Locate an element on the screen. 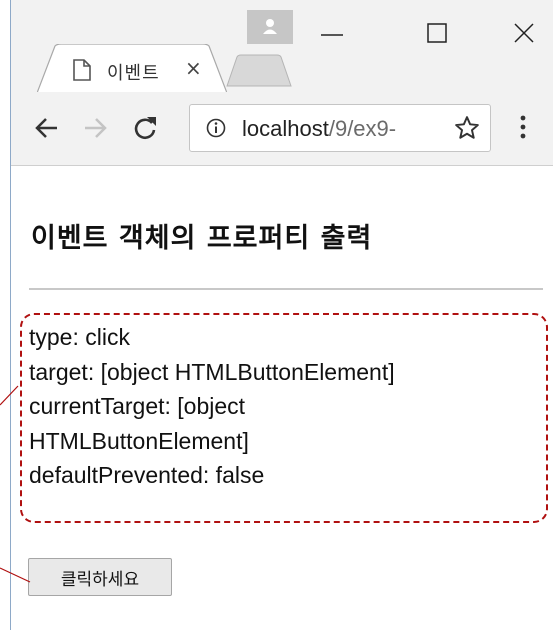  property-line: defaultPrevented: false is located at coordinates (147, 475).